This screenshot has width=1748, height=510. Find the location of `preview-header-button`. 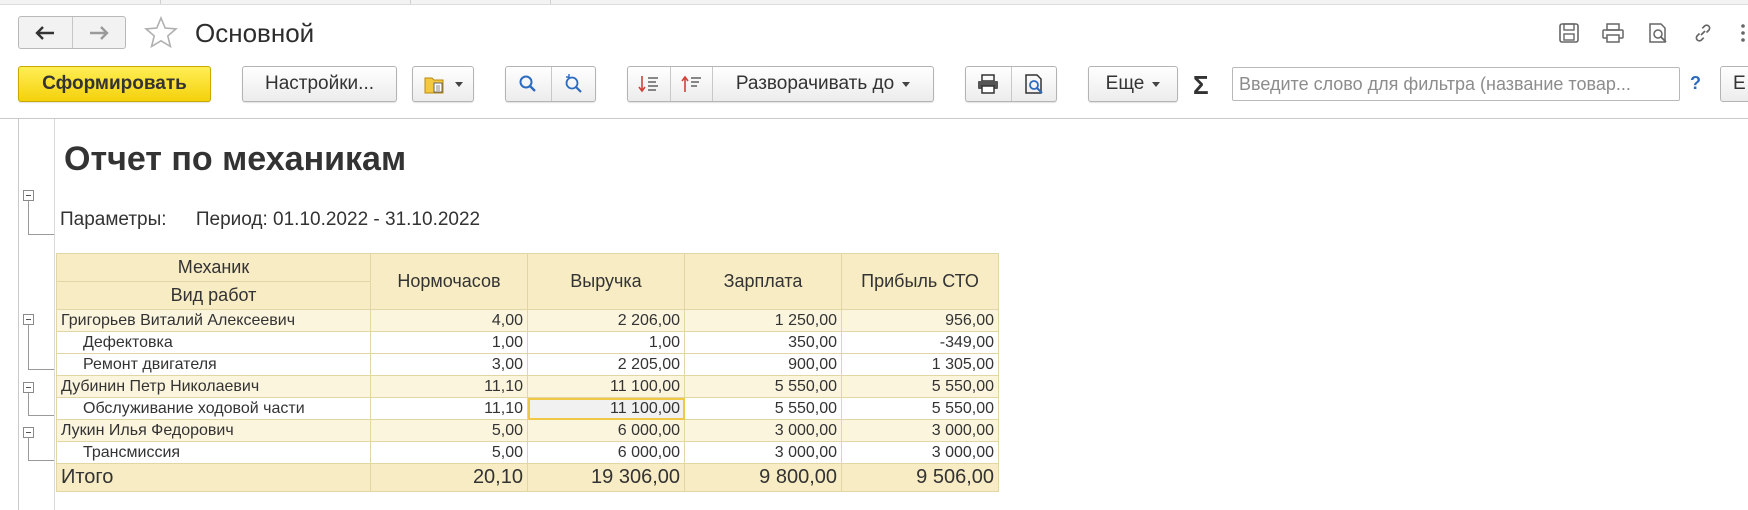

preview-header-button is located at coordinates (1658, 33).